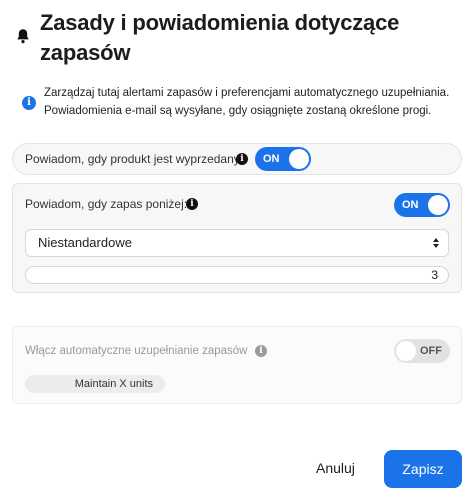 The height and width of the screenshot is (496, 476). I want to click on auto-restock-toggle: OFF, so click(422, 351).